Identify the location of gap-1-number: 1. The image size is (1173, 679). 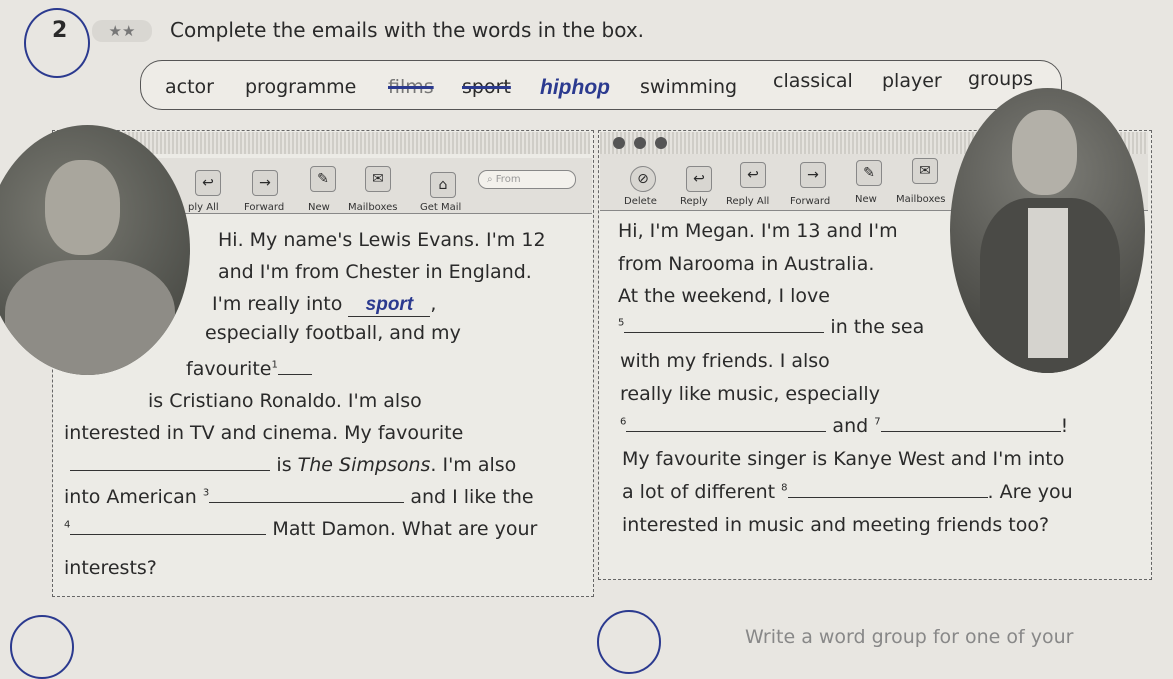
(274, 365).